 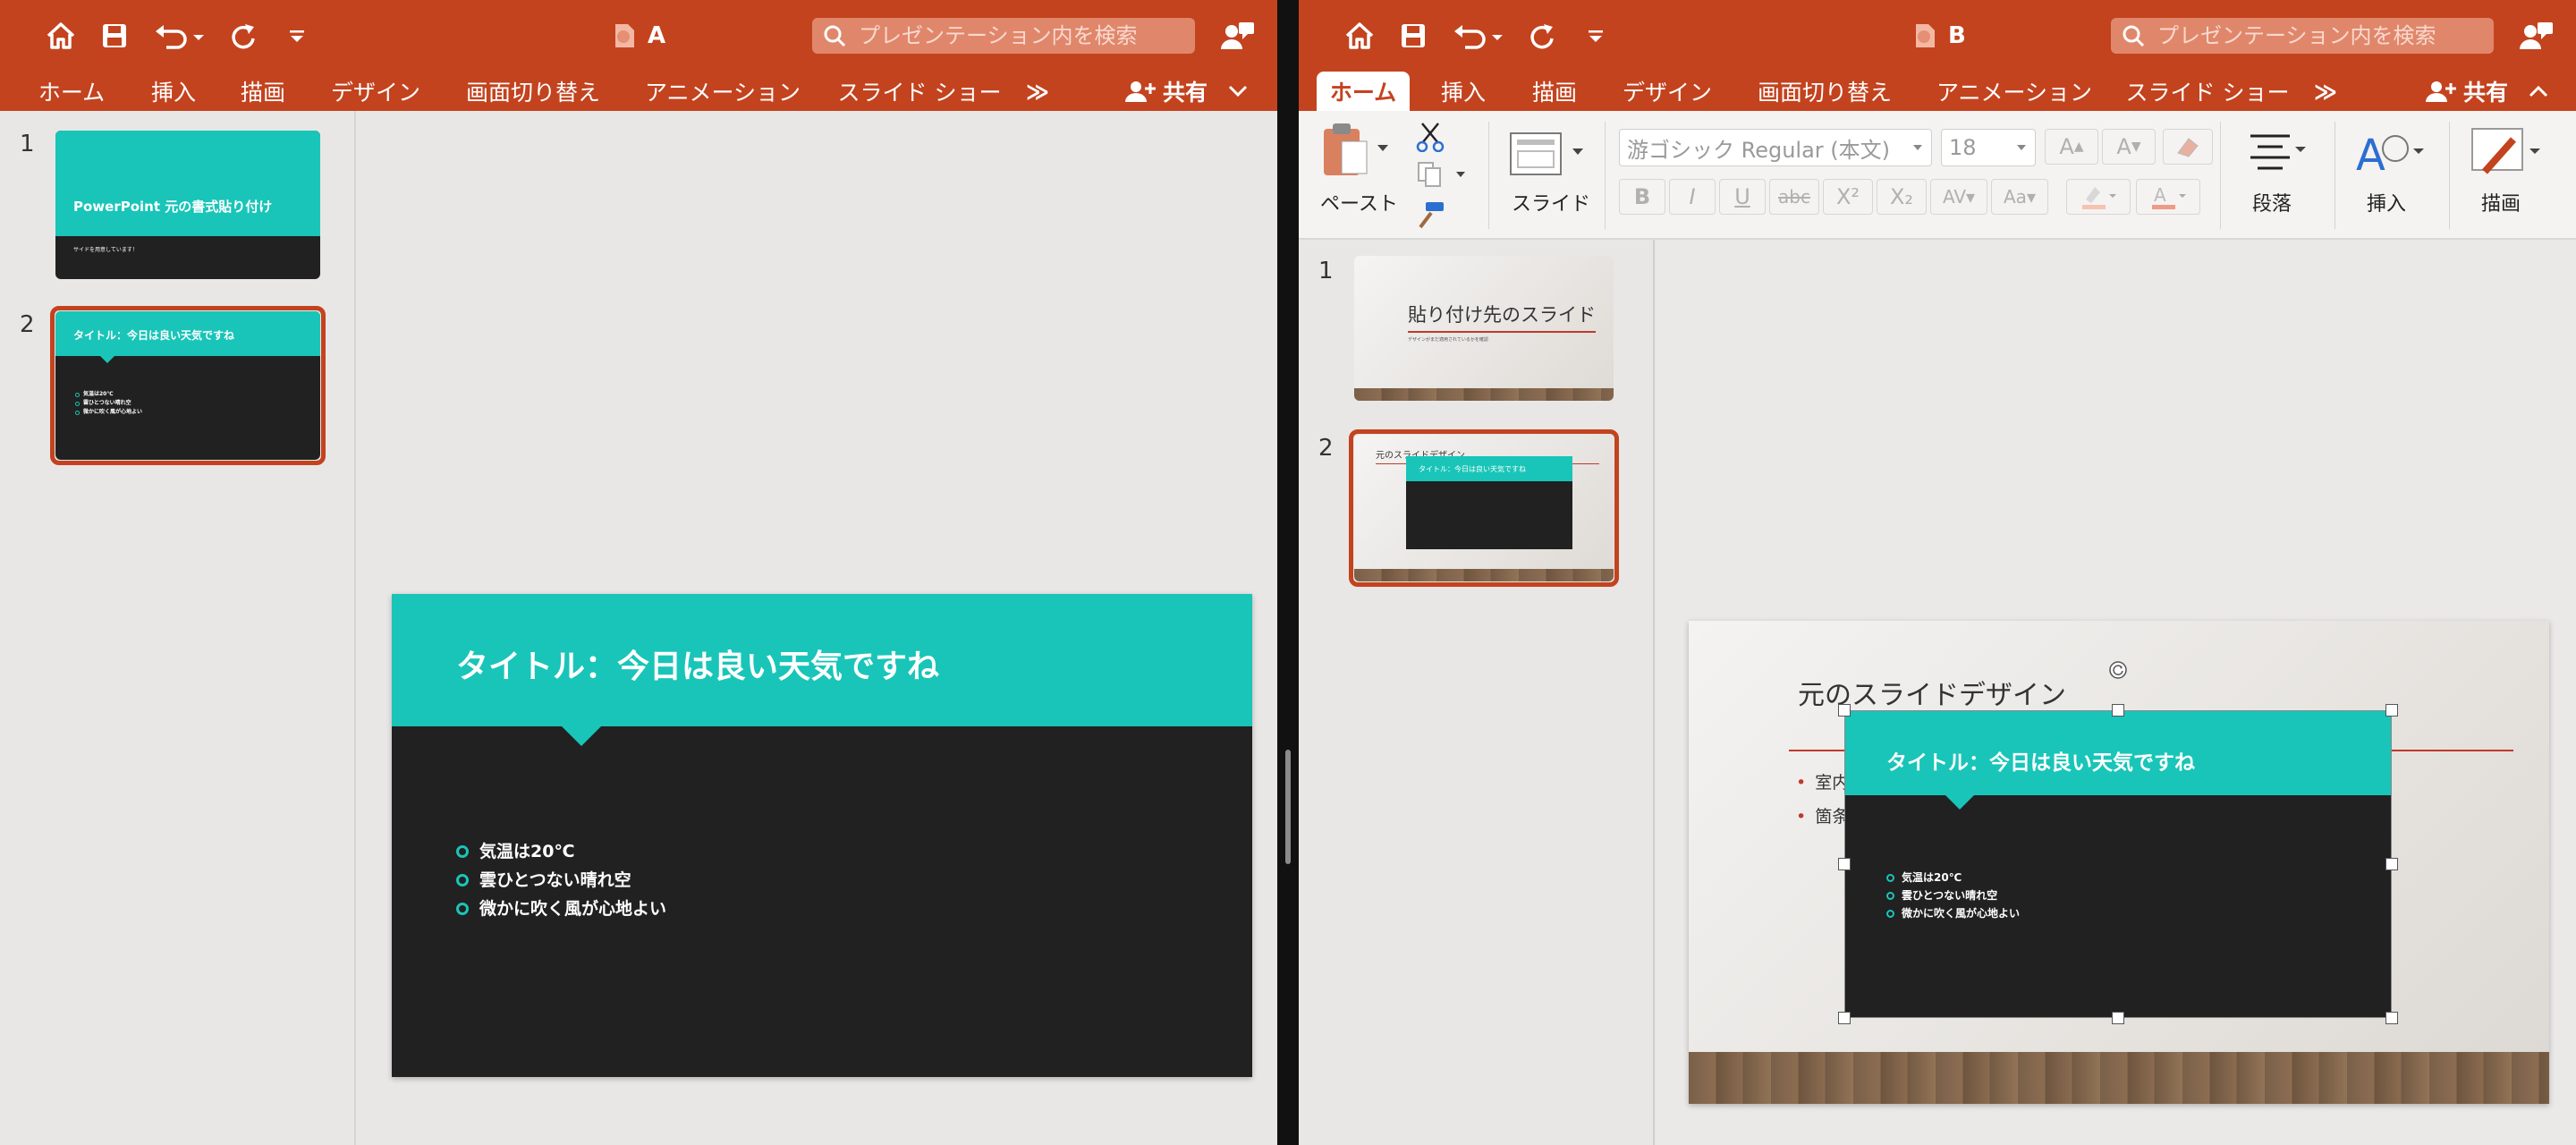 What do you see at coordinates (2391, 1018) in the screenshot?
I see `resize-handle-bottom-right` at bounding box center [2391, 1018].